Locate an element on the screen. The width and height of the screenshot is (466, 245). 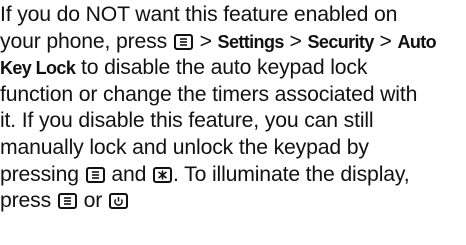
menu-path-auto: Auto is located at coordinates (417, 41).